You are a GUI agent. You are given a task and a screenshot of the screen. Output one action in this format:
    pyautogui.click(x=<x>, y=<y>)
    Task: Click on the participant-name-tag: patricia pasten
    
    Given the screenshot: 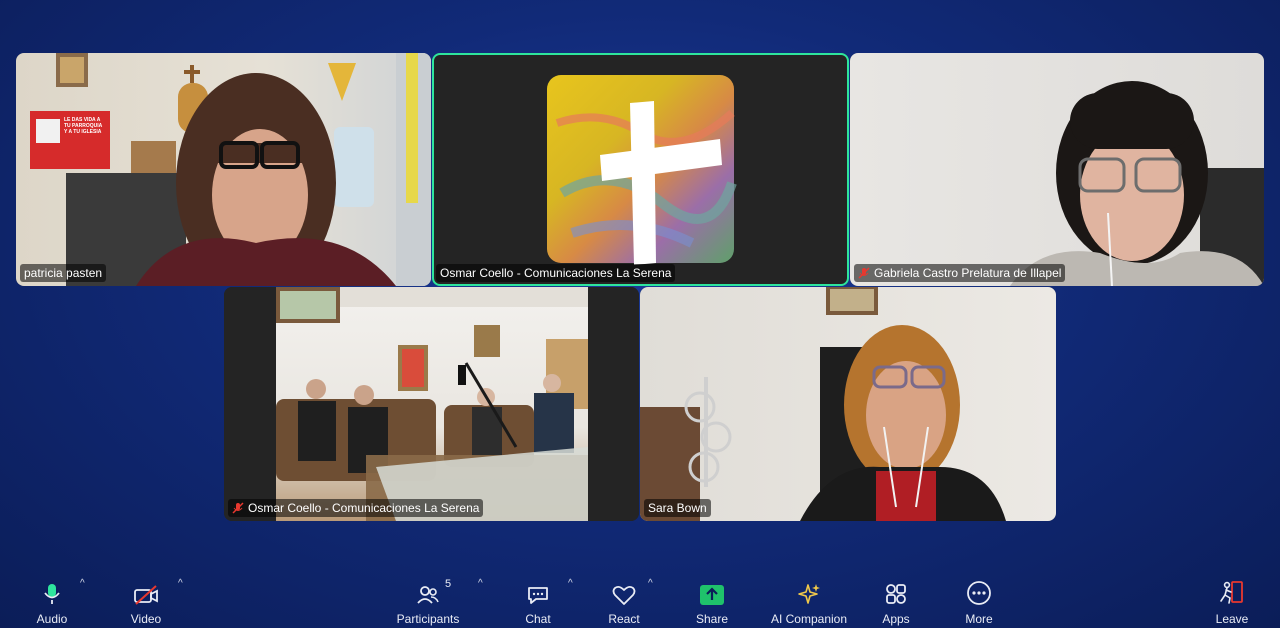 What is the action you would take?
    pyautogui.click(x=63, y=273)
    